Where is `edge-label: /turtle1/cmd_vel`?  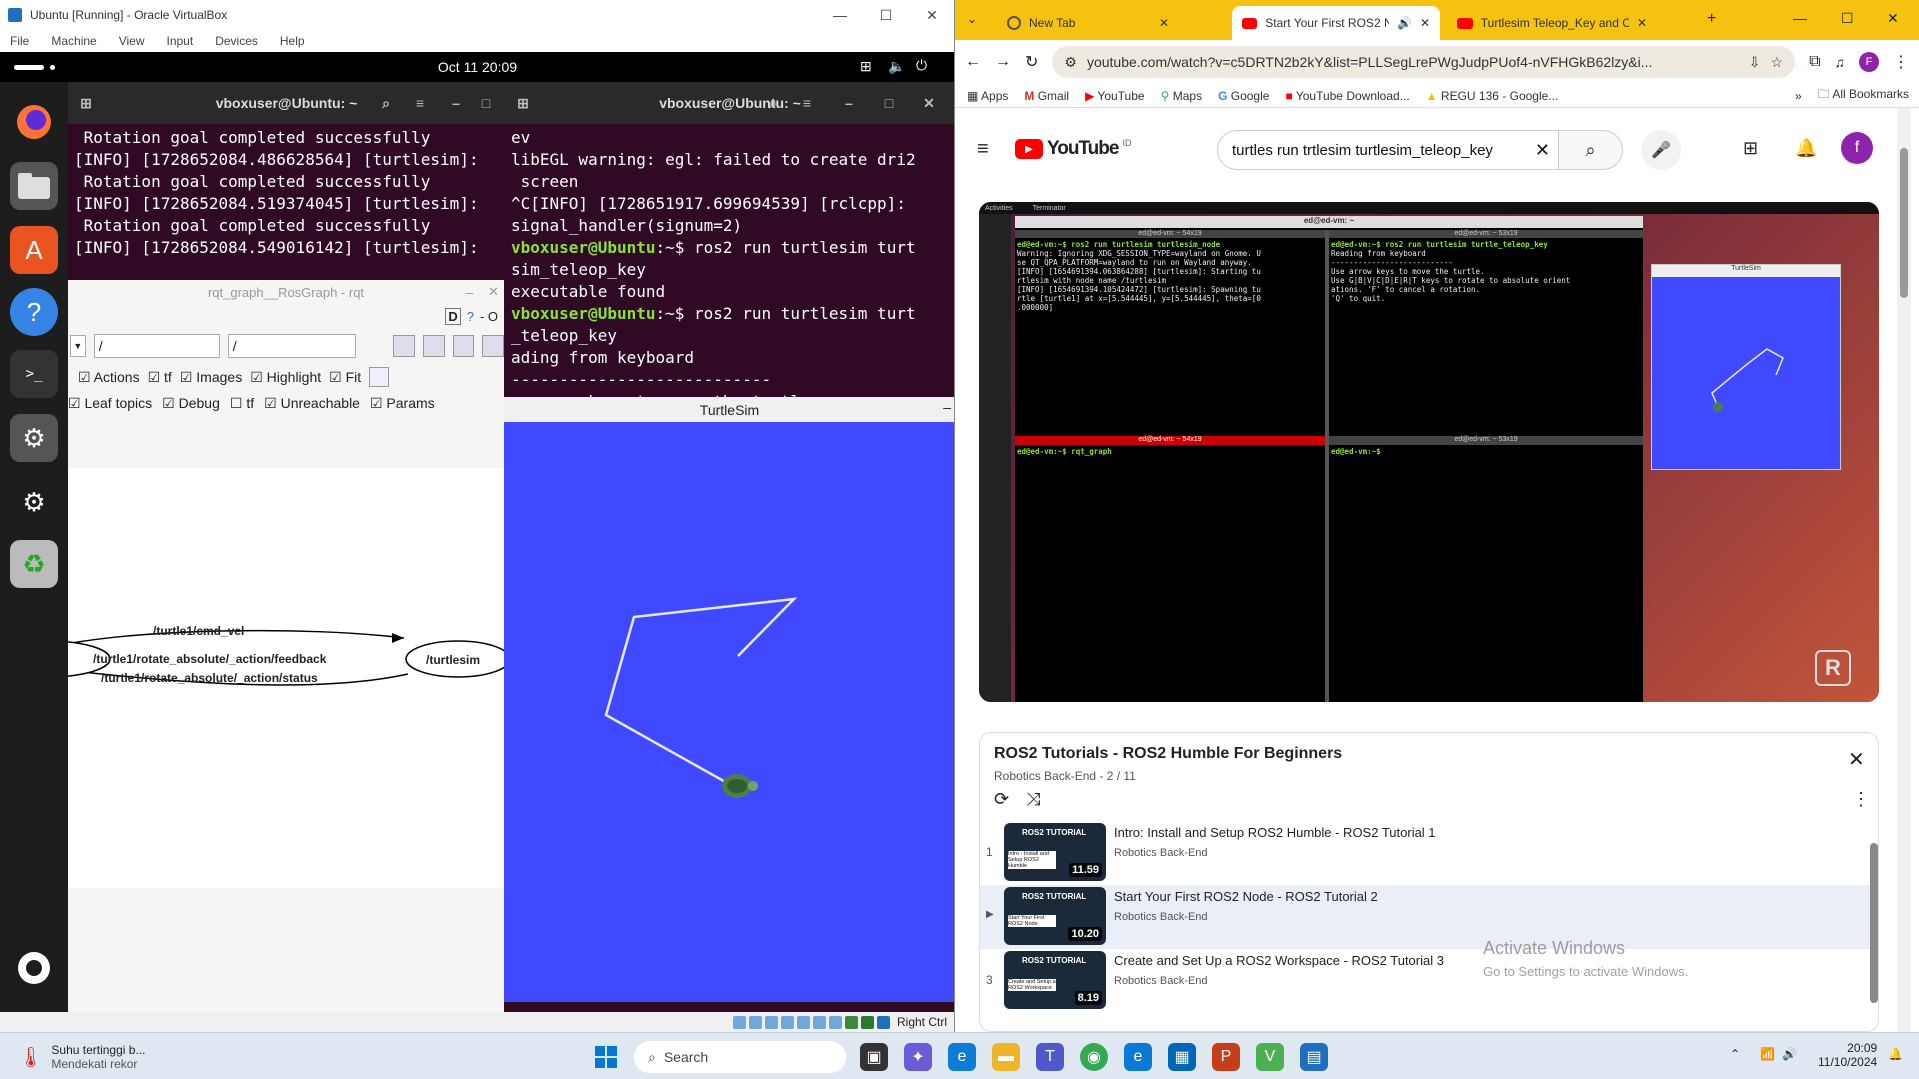
edge-label: /turtle1/cmd_vel is located at coordinates (198, 631).